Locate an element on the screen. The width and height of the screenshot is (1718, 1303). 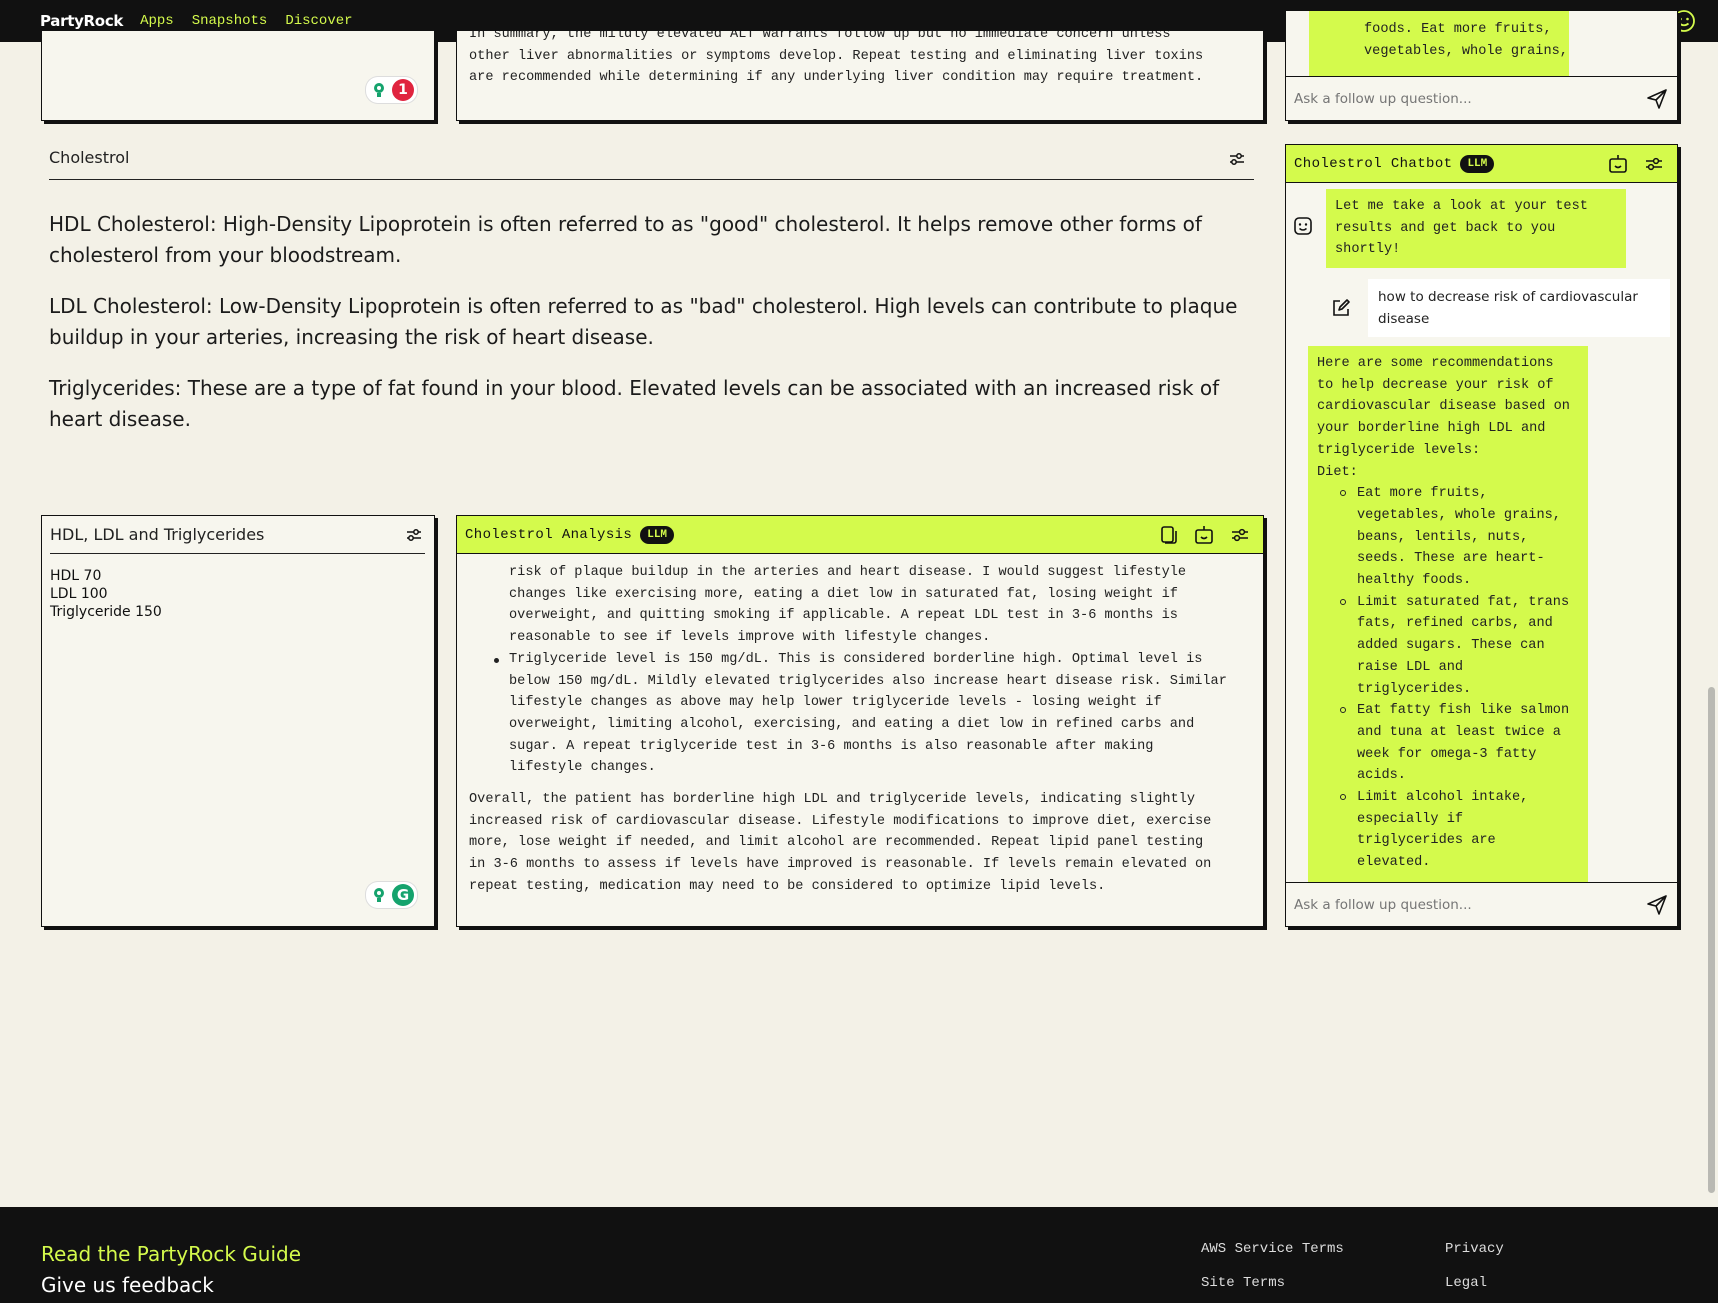
nav-snapshots: Snapshots is located at coordinates (230, 21).